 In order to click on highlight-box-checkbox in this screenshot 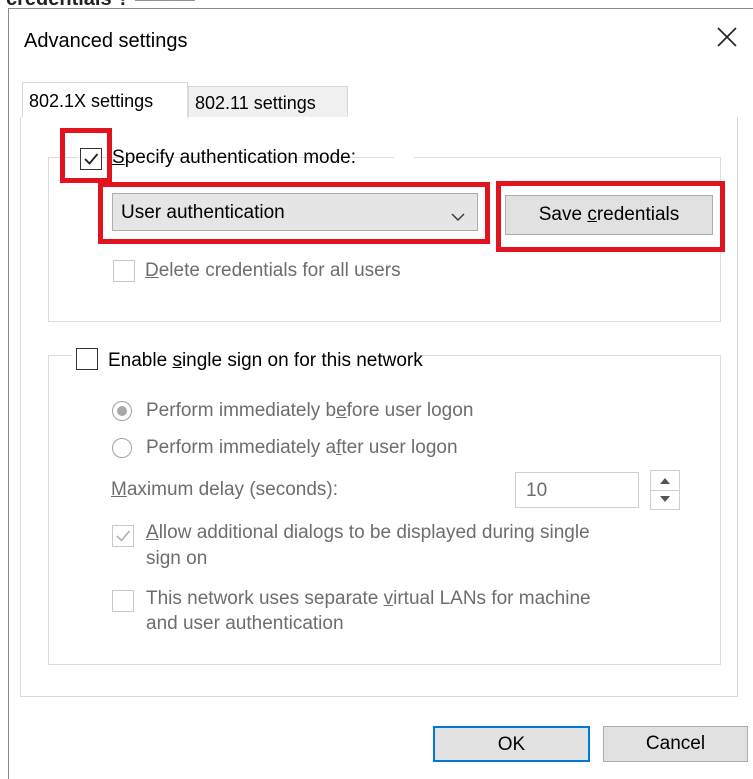, I will do `click(86, 155)`.